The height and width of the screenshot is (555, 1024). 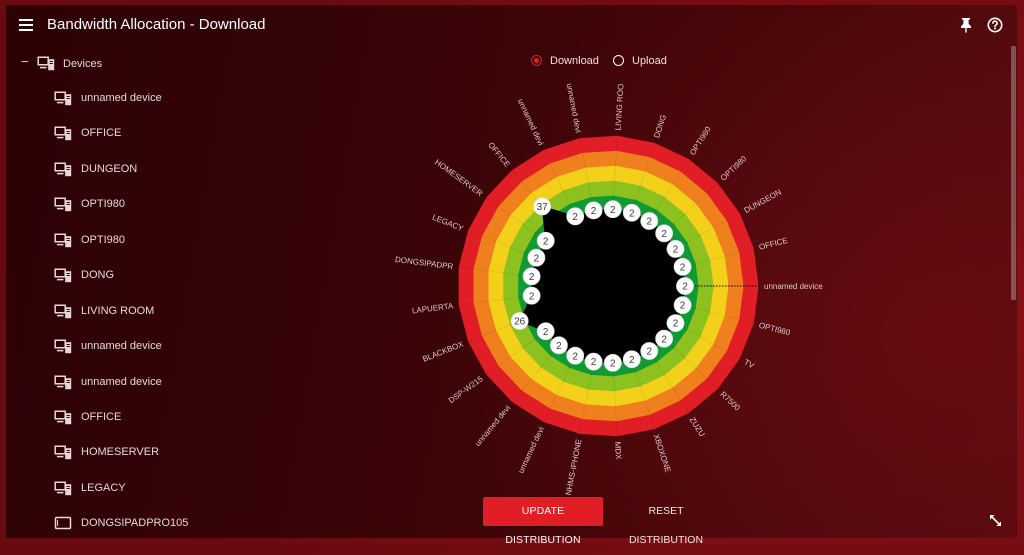 I want to click on axis-category-label: MDX, so click(x=618, y=450).